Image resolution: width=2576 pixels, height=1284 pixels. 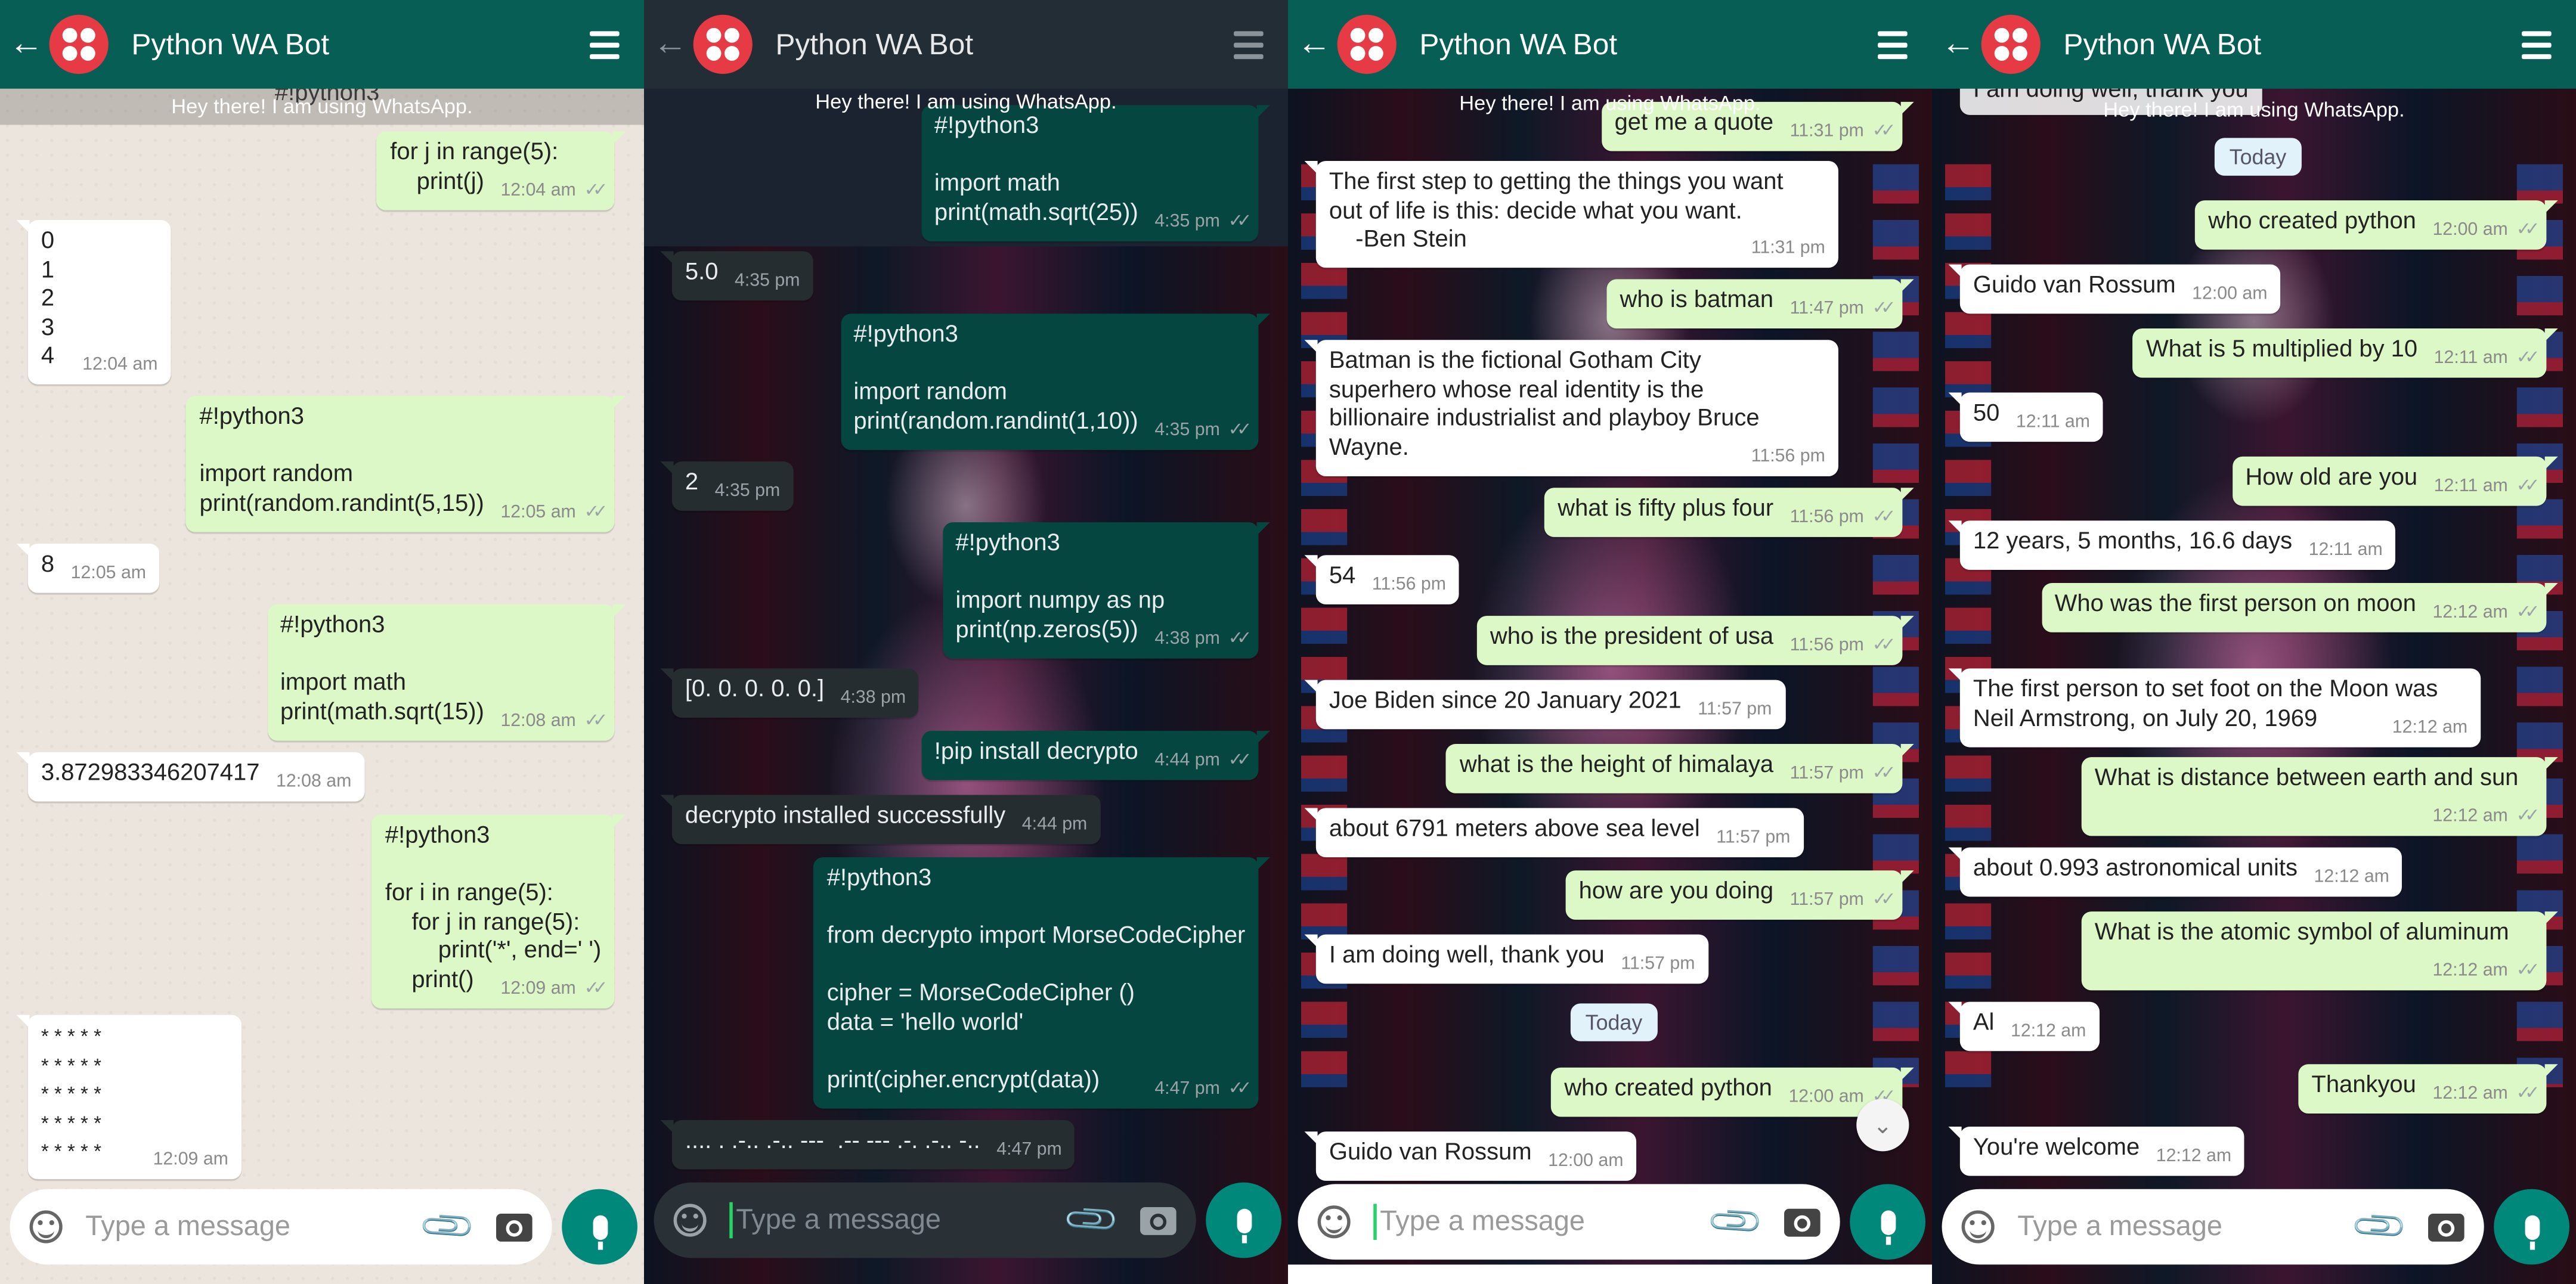 What do you see at coordinates (727, 486) in the screenshot?
I see `message-bubble: 24:35 pm✓✓` at bounding box center [727, 486].